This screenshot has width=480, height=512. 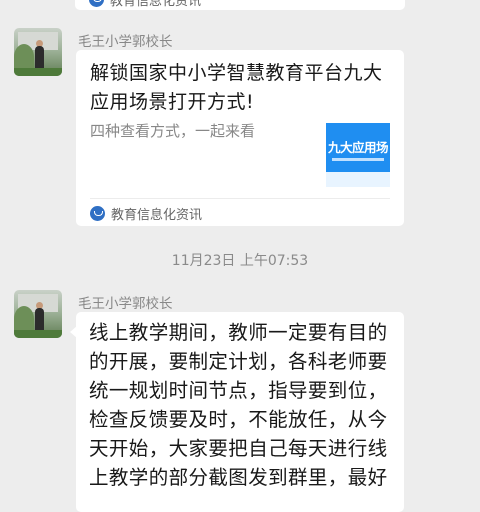 I want to click on link-description: 四种查看方式，一起来看, so click(x=173, y=131).